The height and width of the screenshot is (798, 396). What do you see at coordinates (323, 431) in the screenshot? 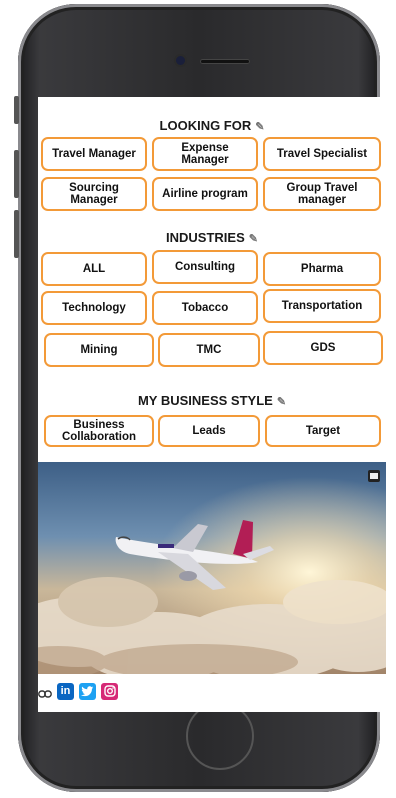
I see `chip-target: Target` at bounding box center [323, 431].